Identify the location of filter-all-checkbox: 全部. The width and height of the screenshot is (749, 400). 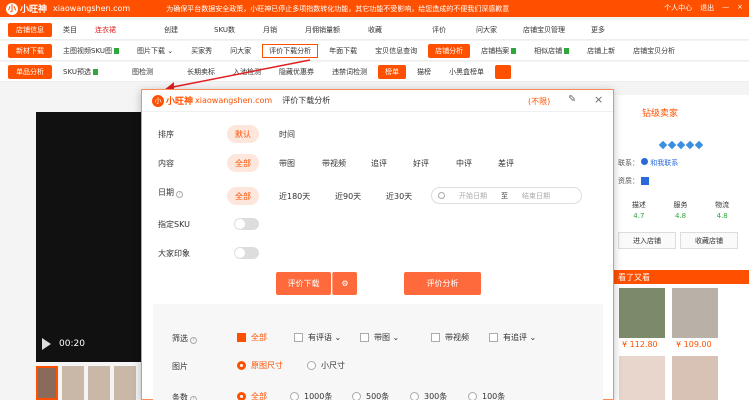
(252, 337).